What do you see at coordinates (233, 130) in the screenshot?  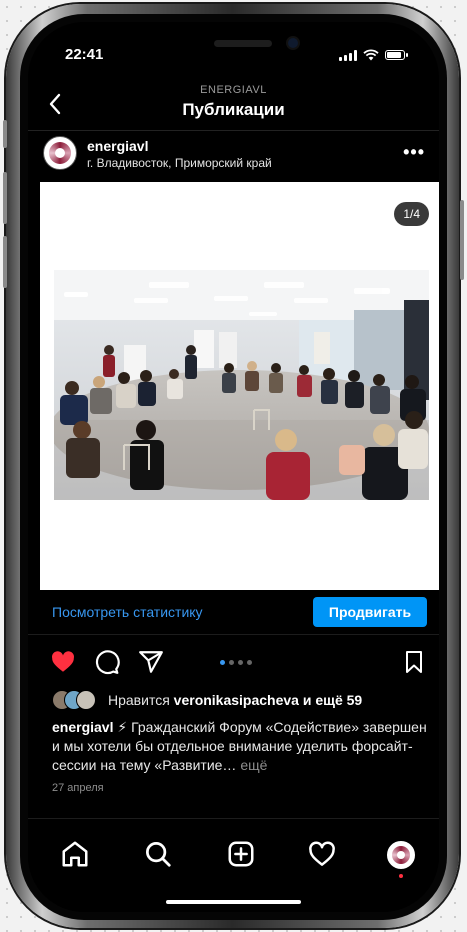 I see `header-divider` at bounding box center [233, 130].